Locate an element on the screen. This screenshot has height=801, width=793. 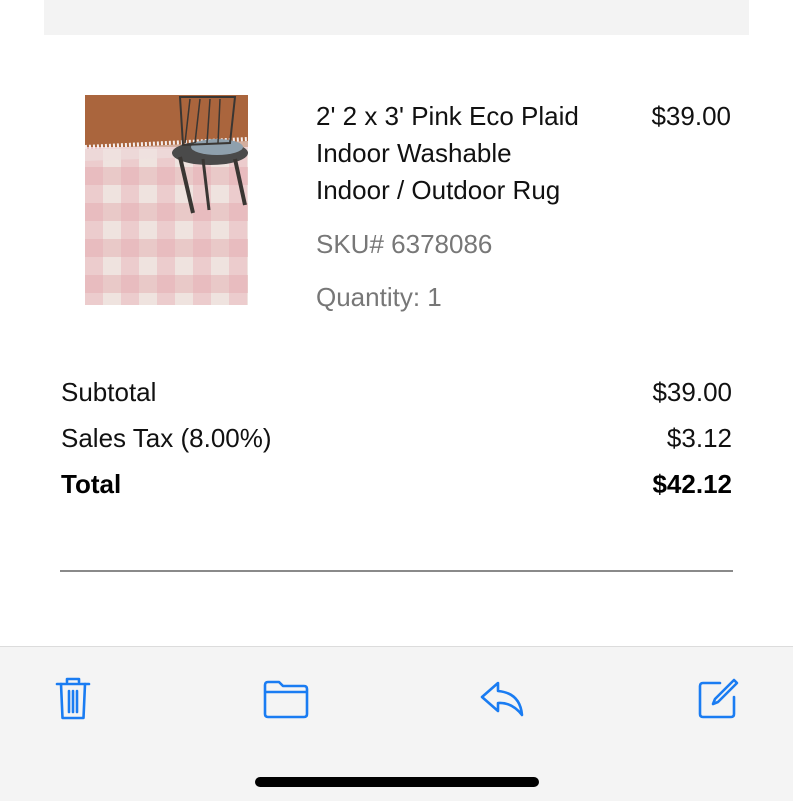
compose-icon is located at coordinates (718, 698).